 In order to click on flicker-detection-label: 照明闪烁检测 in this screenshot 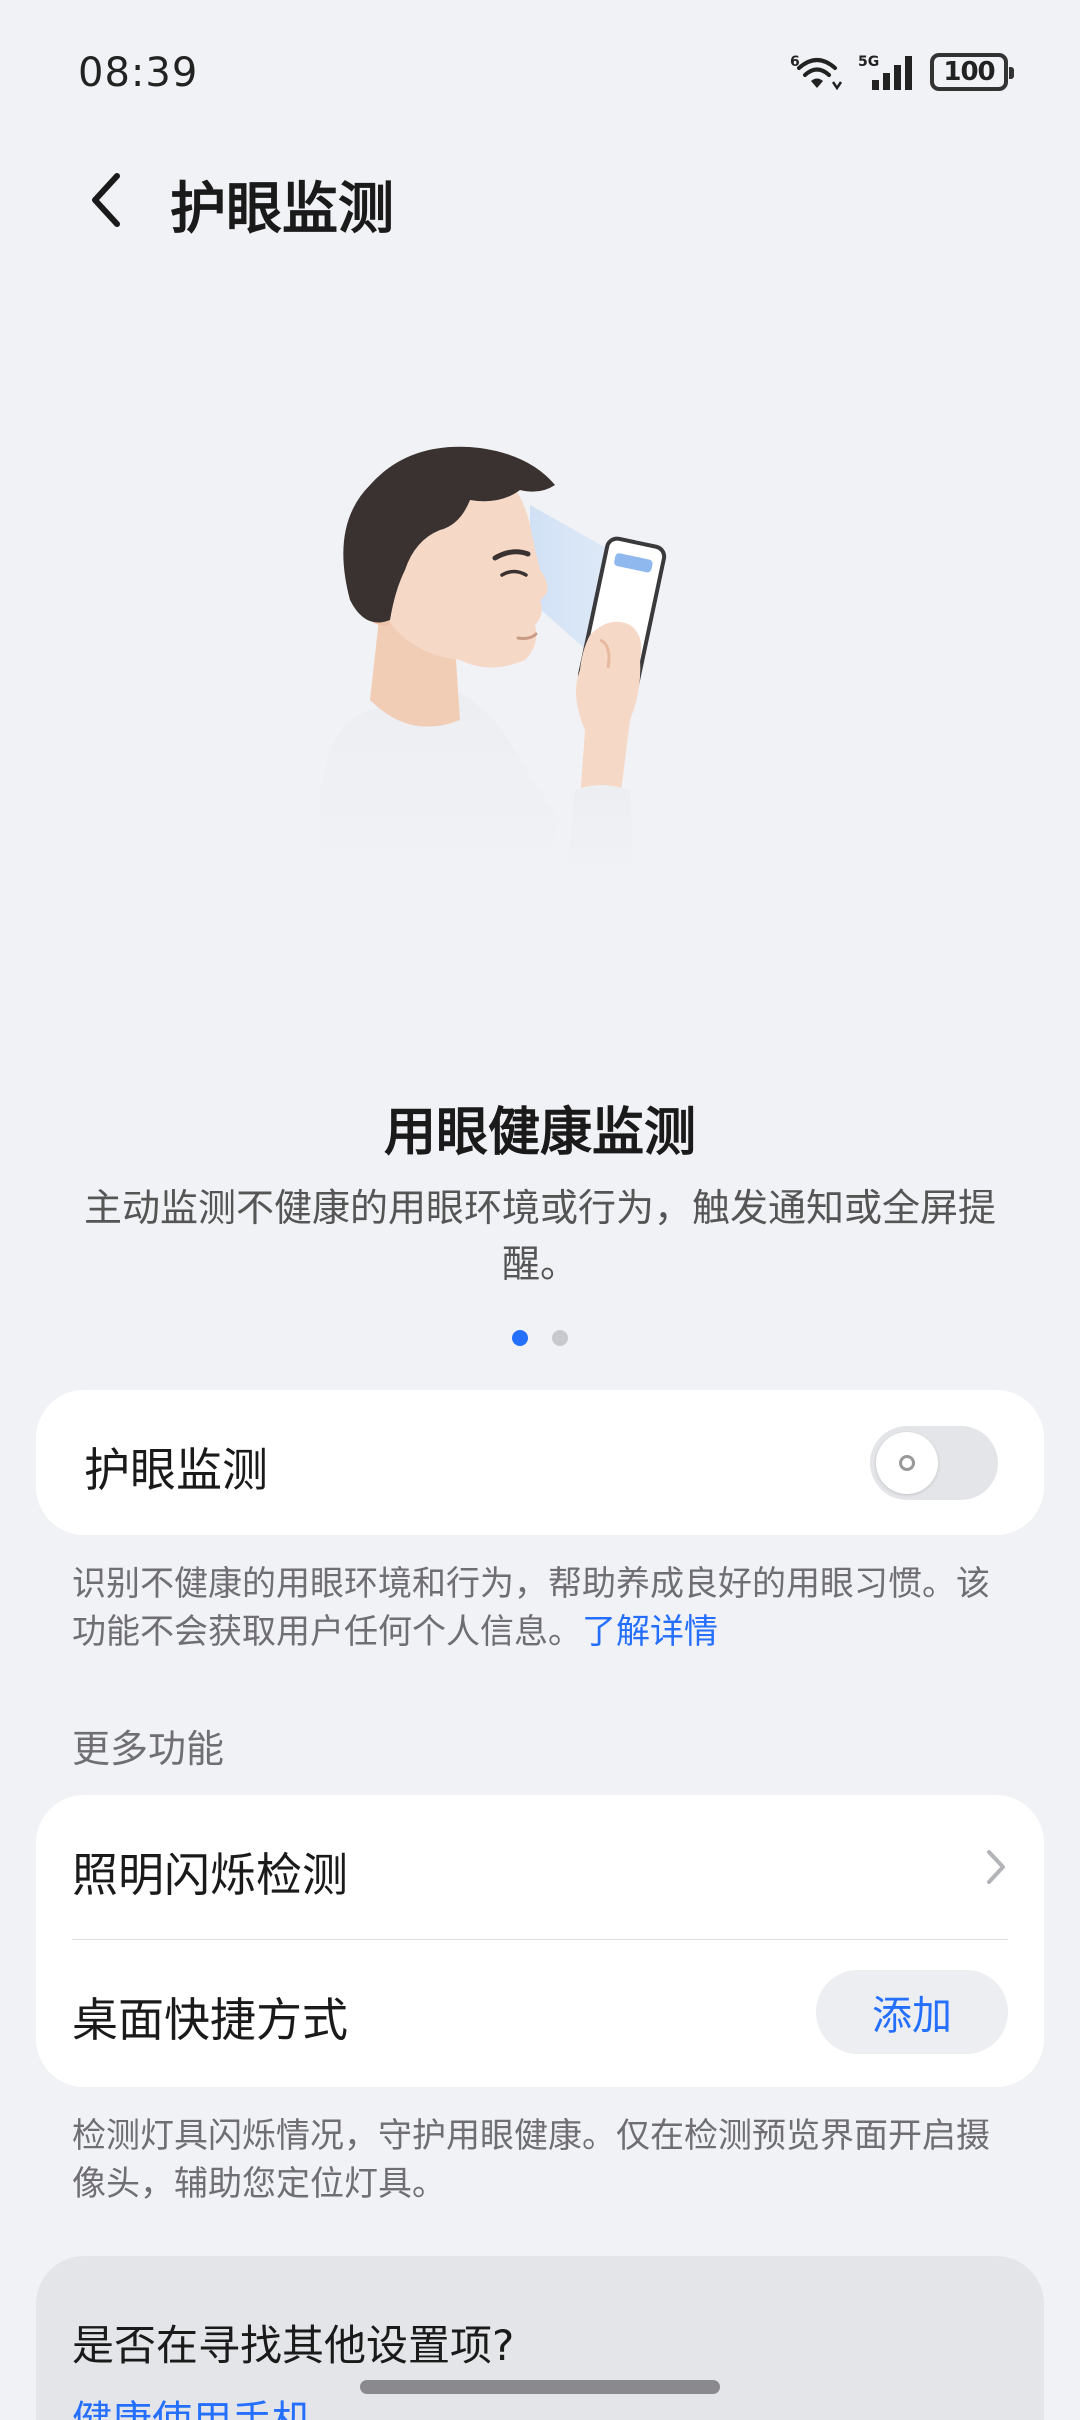, I will do `click(210, 1875)`.